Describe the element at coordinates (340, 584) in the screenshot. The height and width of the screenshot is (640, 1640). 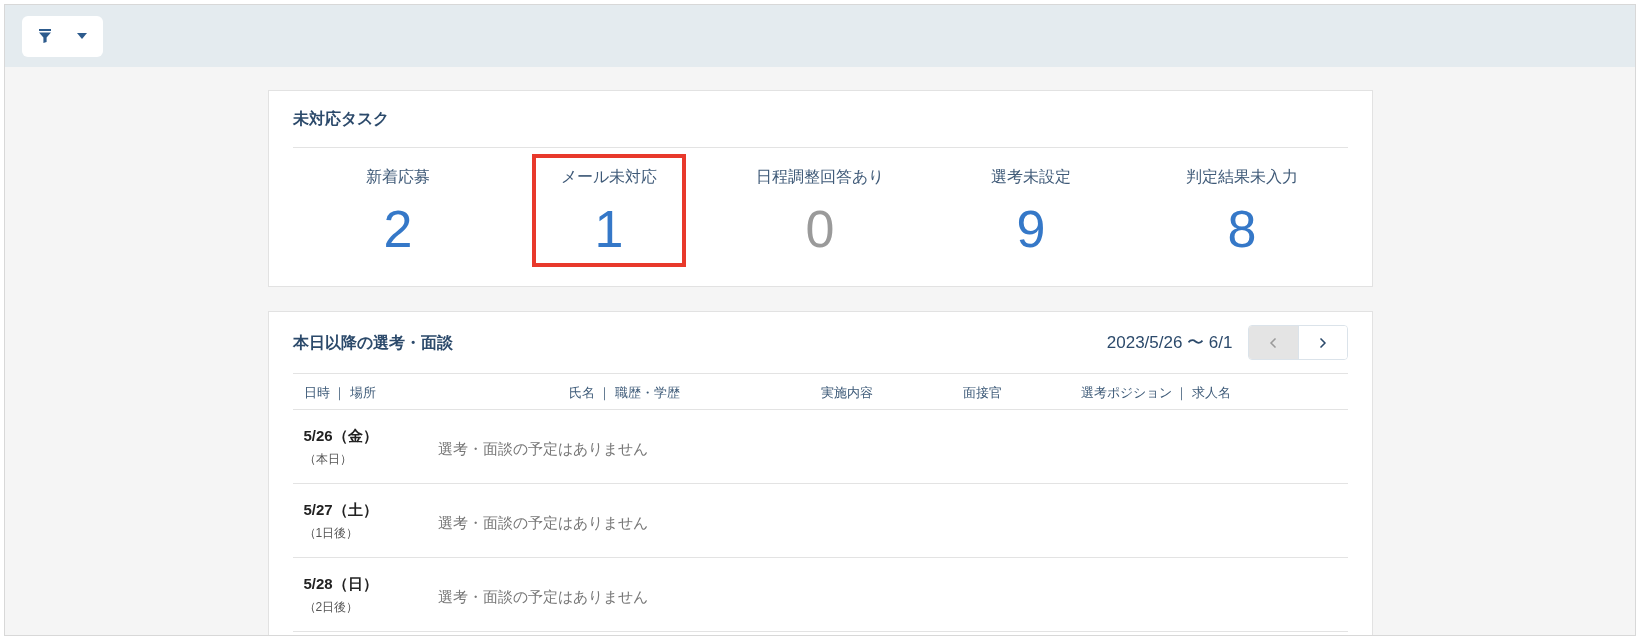
I see `row-date: 5/28（日）` at that location.